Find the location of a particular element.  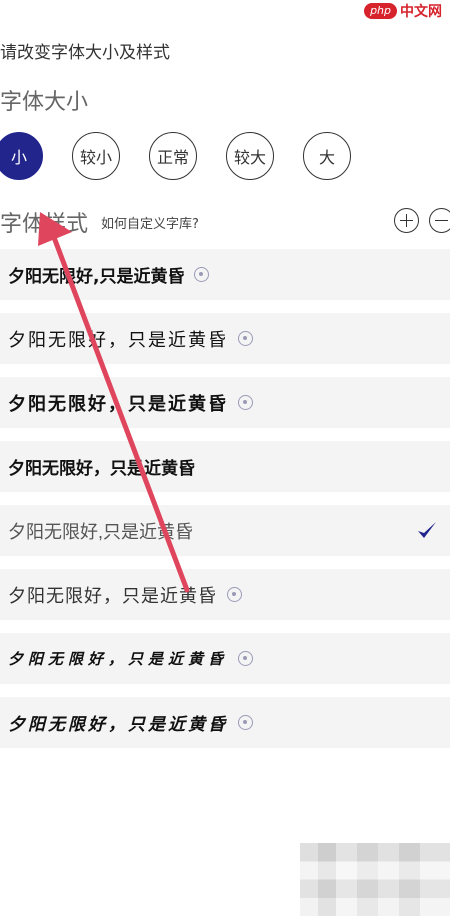

blurred-image is located at coordinates (375, 879).